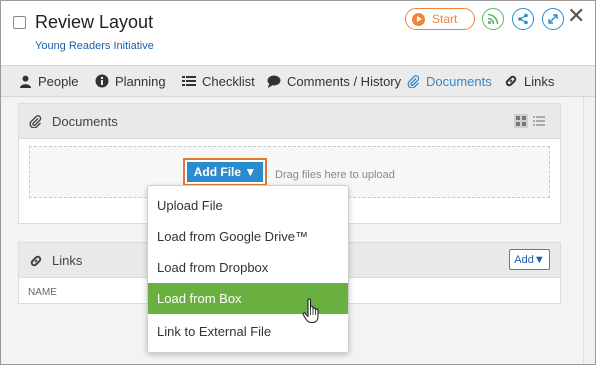  I want to click on tab-documents: Documents, so click(449, 81).